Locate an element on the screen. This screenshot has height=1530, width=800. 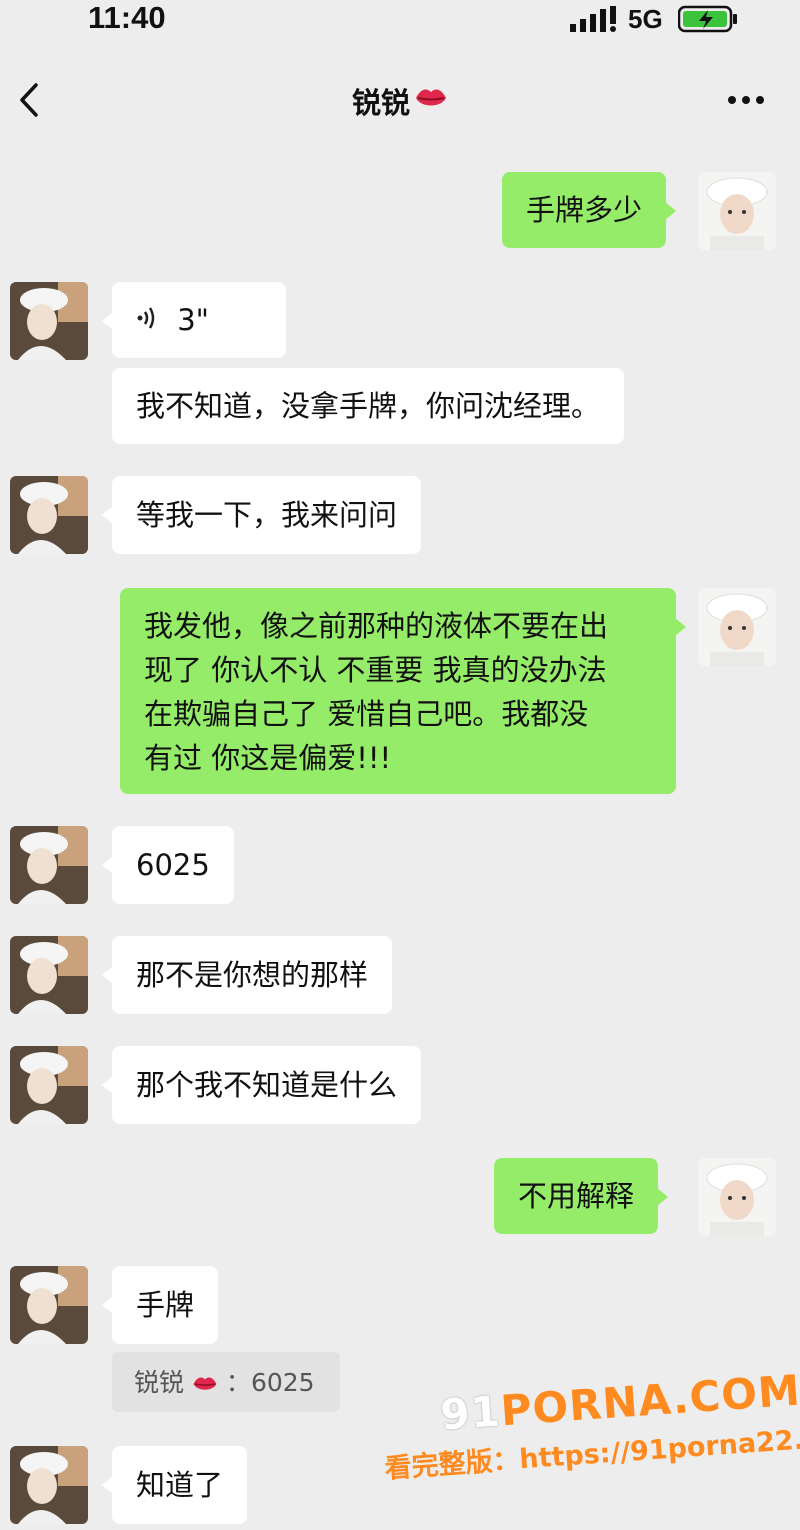
message-bubble-received: 等我一下，我来问问 is located at coordinates (261, 515).